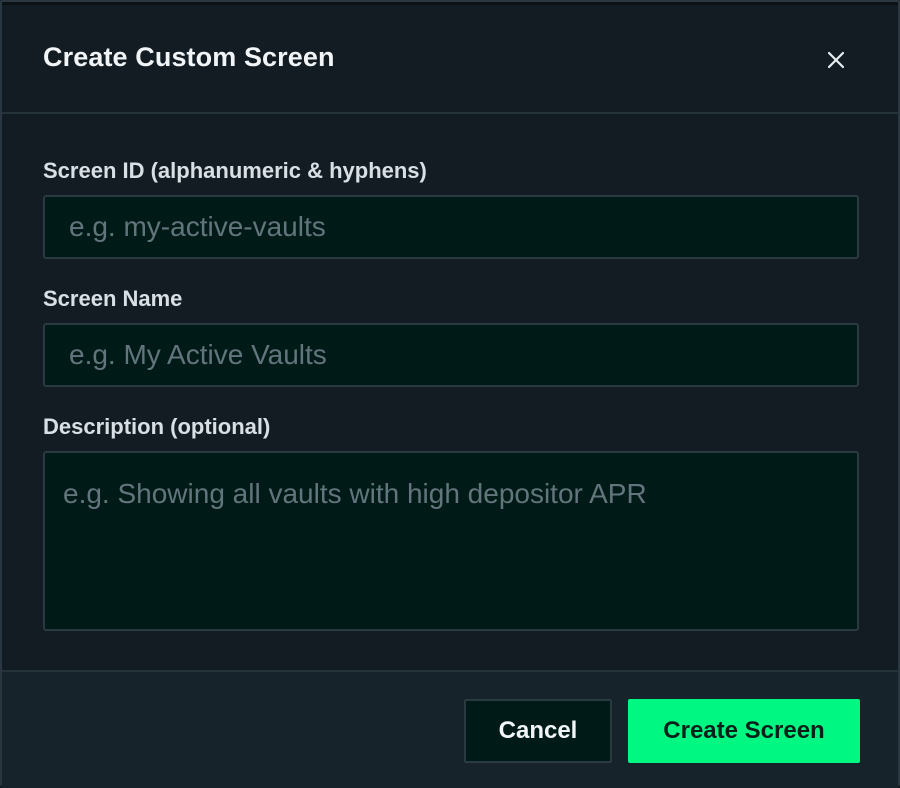  What do you see at coordinates (451, 227) in the screenshot?
I see `screen-id-input` at bounding box center [451, 227].